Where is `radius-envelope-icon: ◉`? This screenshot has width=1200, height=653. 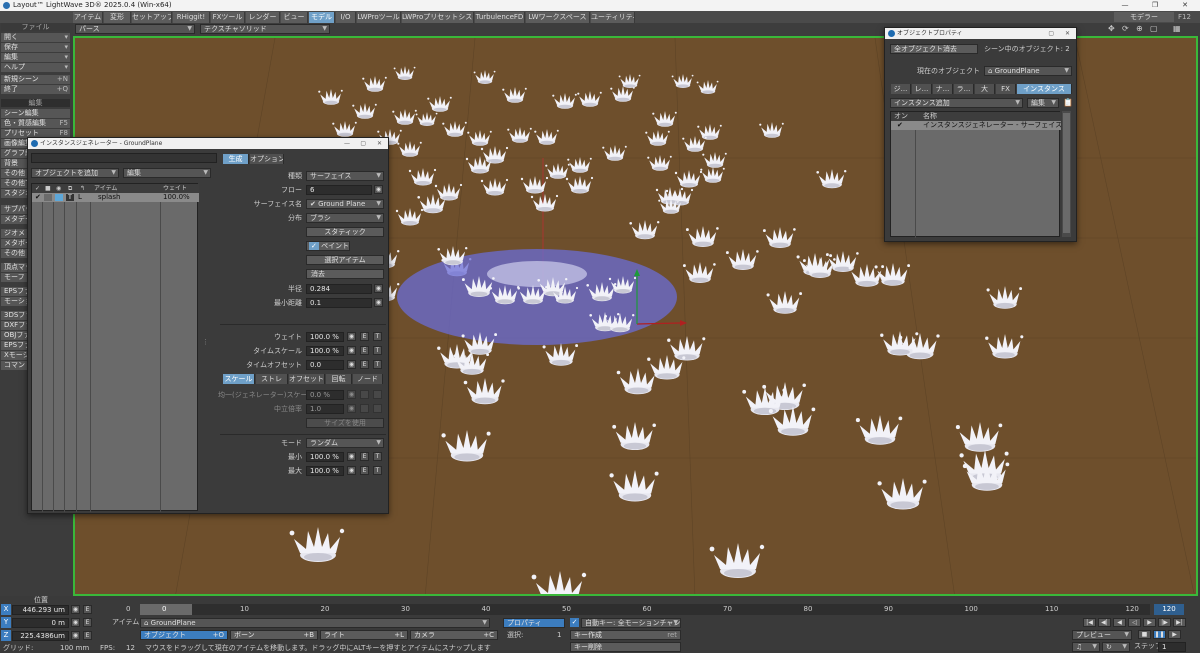 radius-envelope-icon: ◉ is located at coordinates (378, 288).